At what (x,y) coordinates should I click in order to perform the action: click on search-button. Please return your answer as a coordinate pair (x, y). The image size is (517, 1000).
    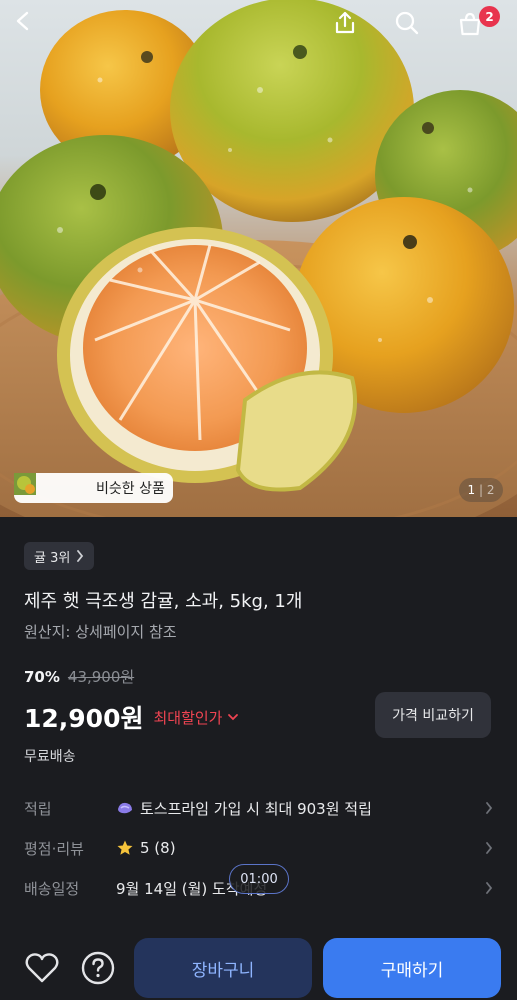
    Looking at the image, I should click on (414, 30).